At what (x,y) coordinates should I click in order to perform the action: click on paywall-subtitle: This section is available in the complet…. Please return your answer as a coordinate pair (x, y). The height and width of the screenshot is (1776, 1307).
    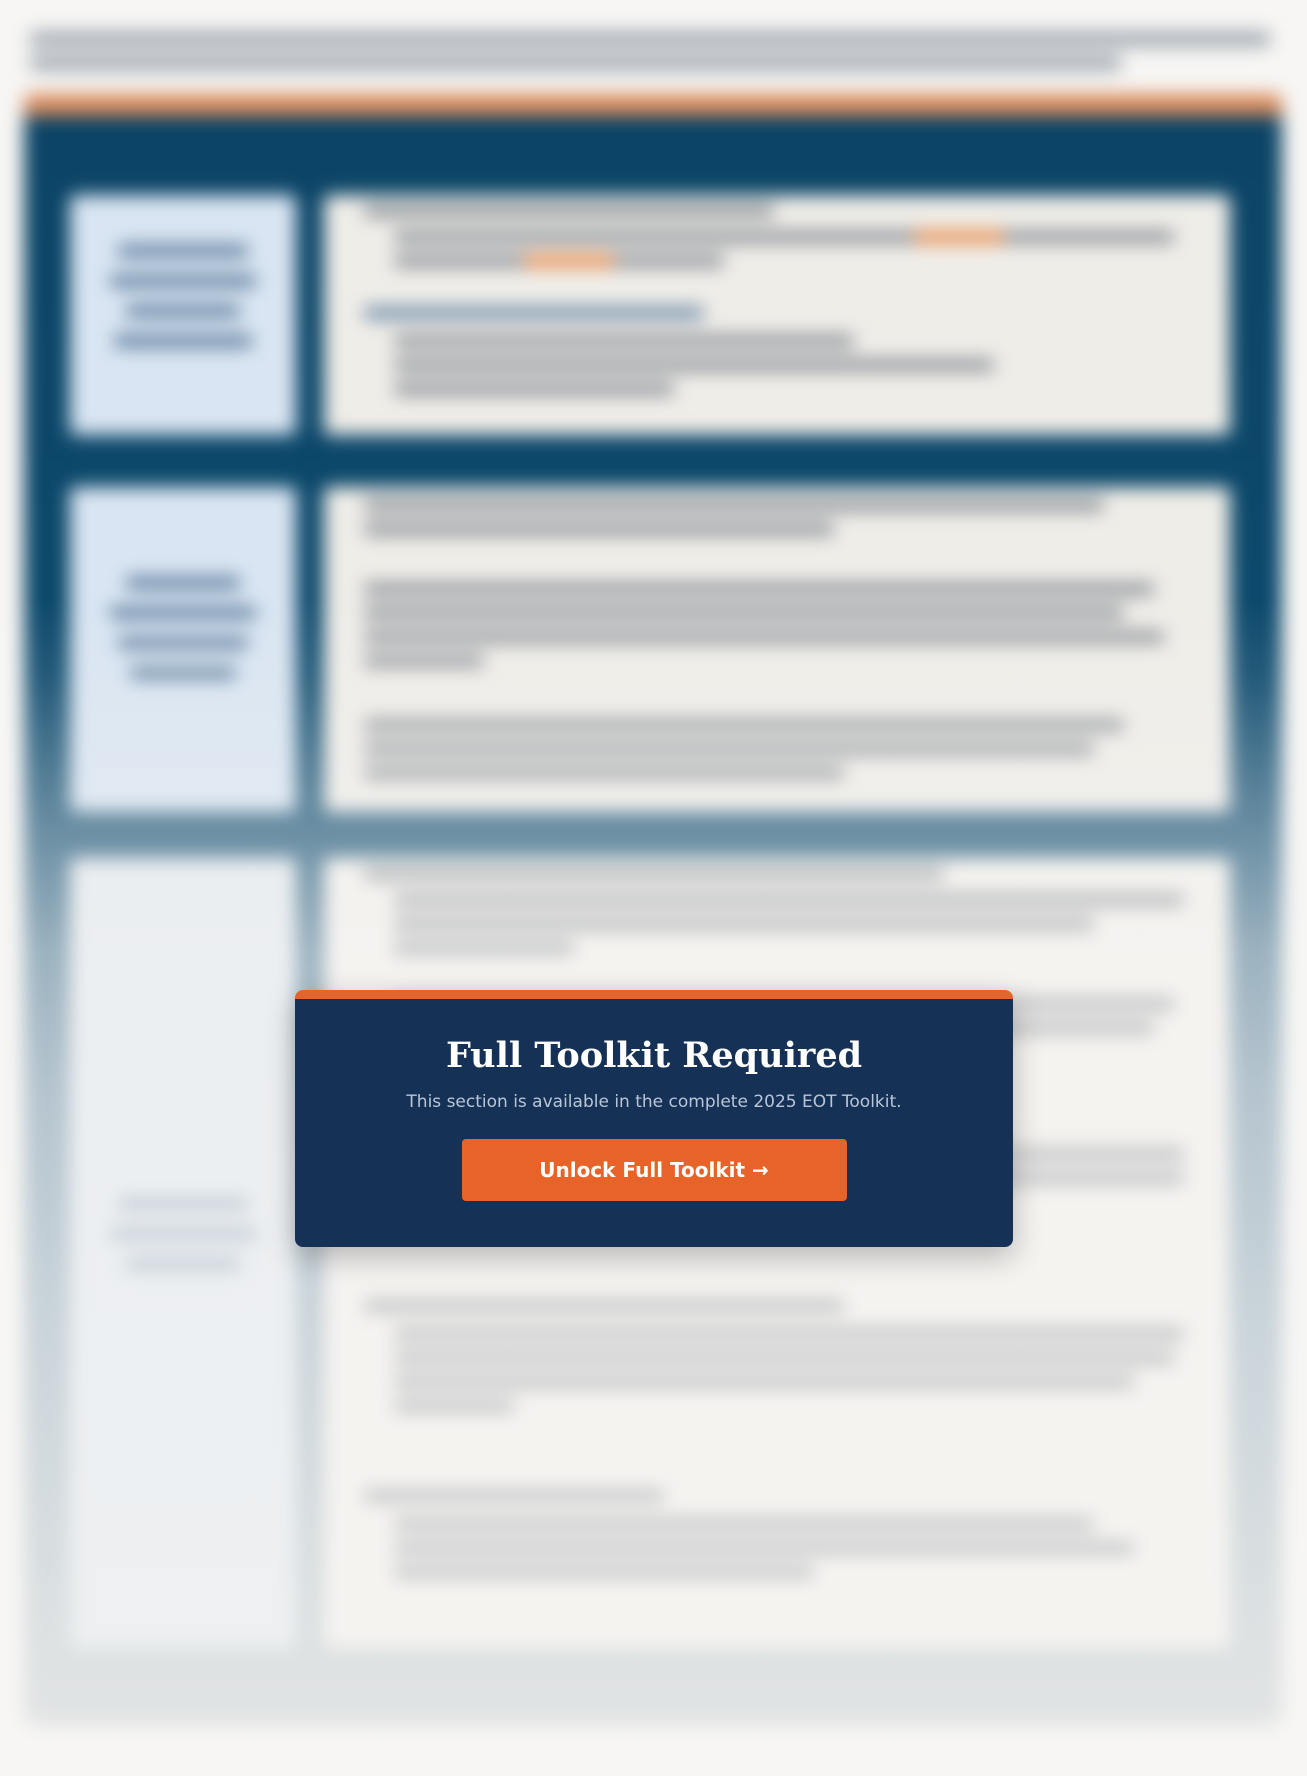
    Looking at the image, I should click on (654, 1102).